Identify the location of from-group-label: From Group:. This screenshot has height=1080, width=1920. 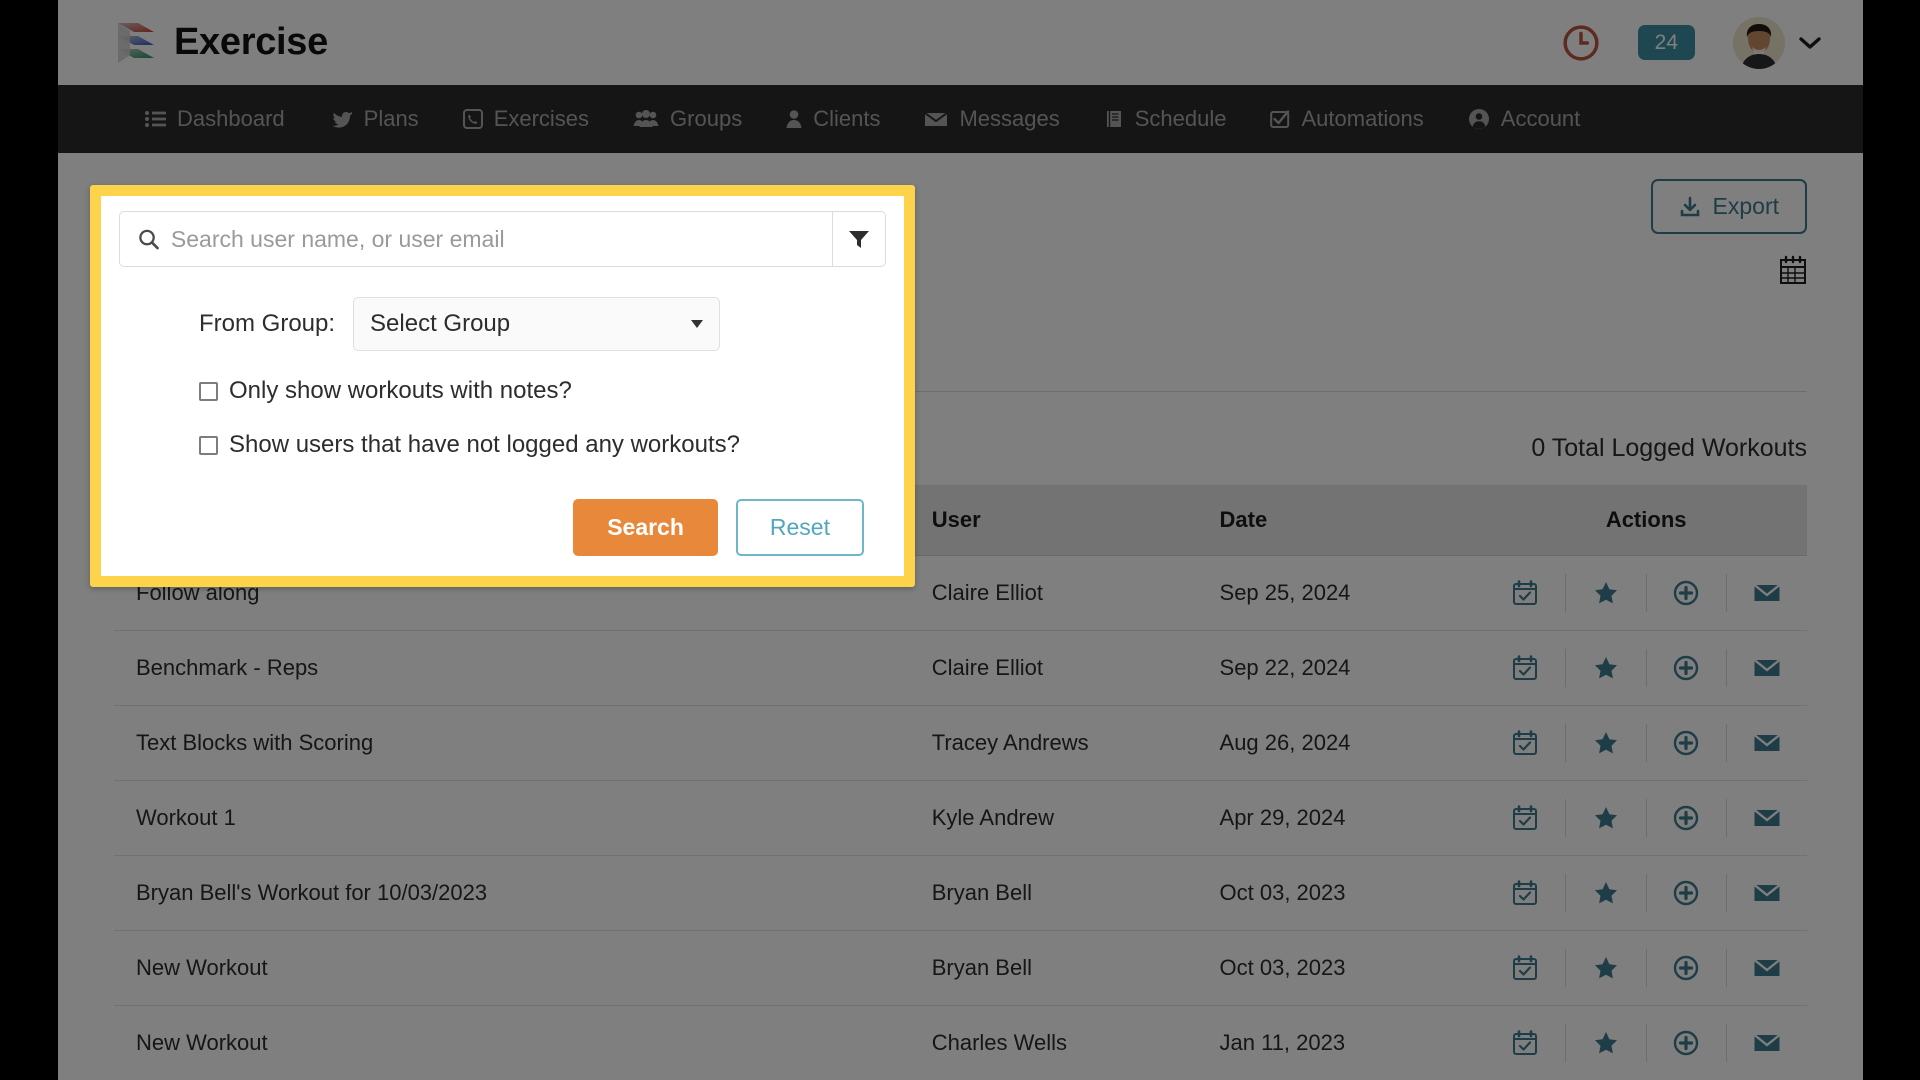
(267, 323).